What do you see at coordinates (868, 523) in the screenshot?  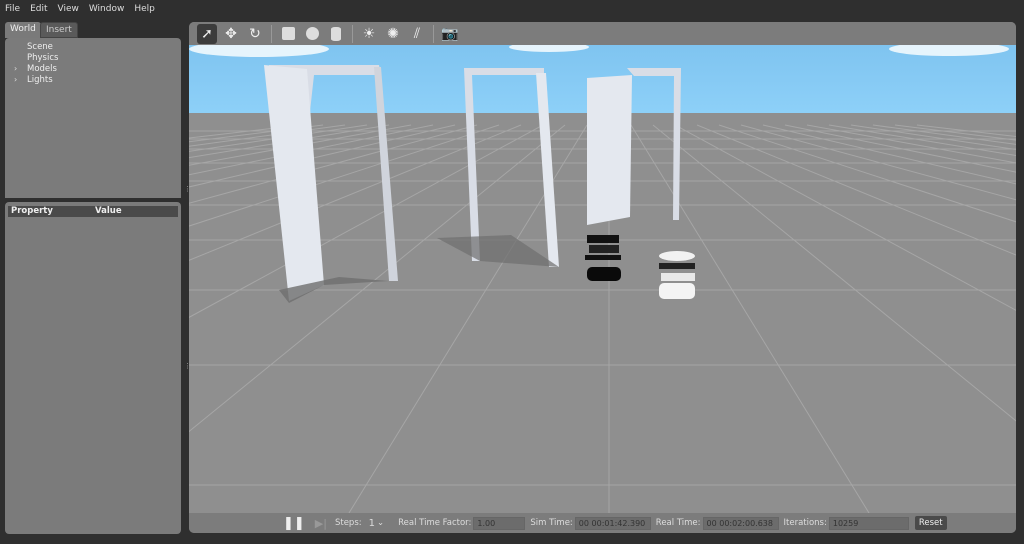 I see `iterations-field: 10259` at bounding box center [868, 523].